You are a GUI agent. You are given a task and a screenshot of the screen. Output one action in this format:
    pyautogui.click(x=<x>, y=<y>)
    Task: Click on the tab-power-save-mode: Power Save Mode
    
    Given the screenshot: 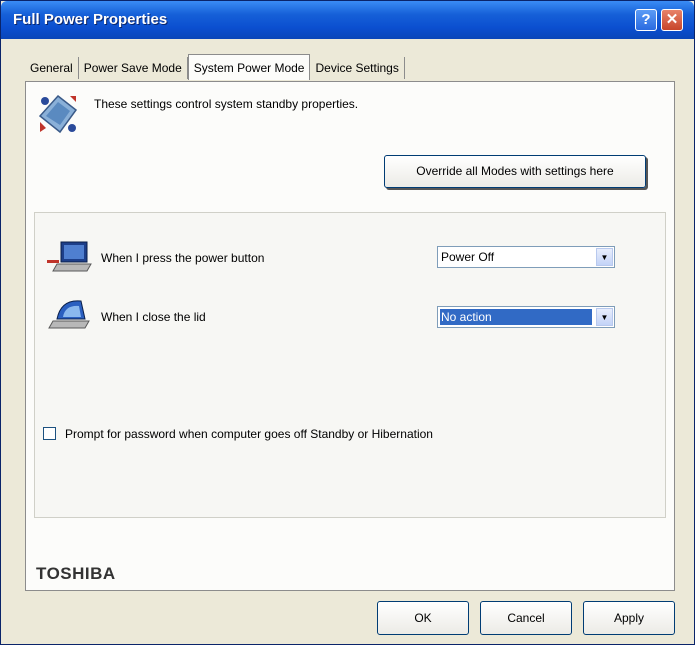 What is the action you would take?
    pyautogui.click(x=133, y=68)
    